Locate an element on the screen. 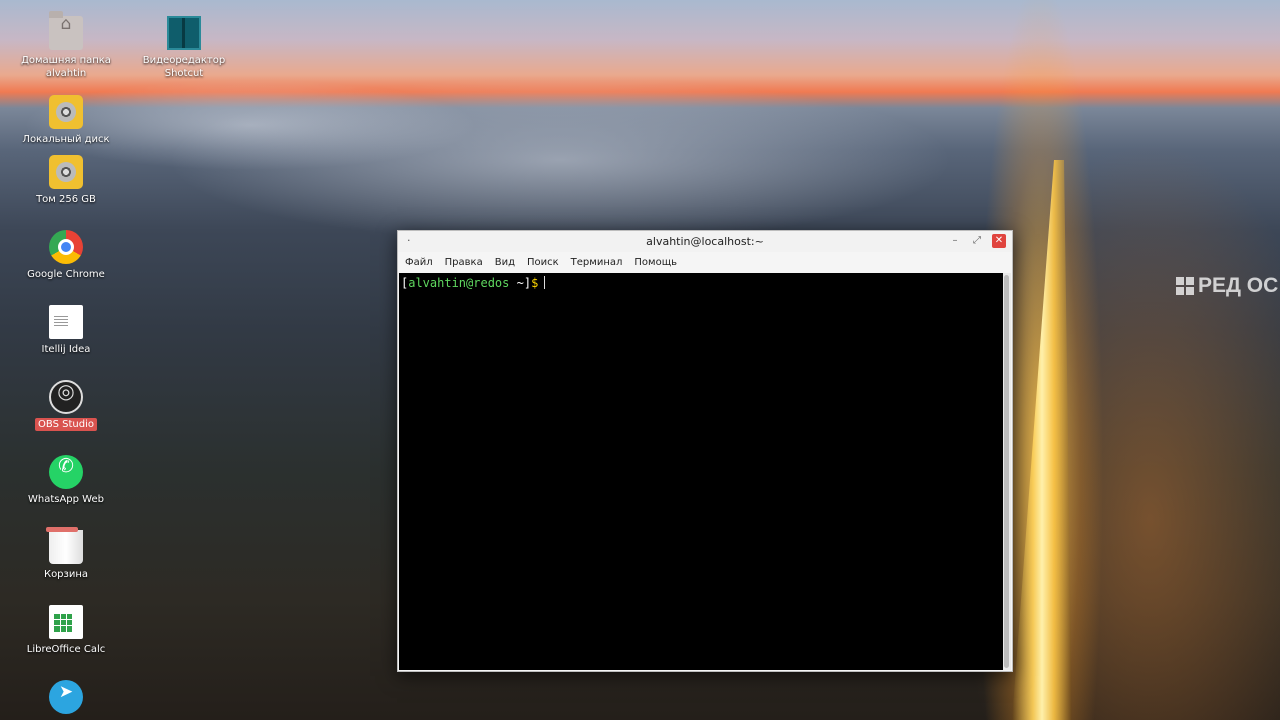  shotcut-icon is located at coordinates (184, 33).